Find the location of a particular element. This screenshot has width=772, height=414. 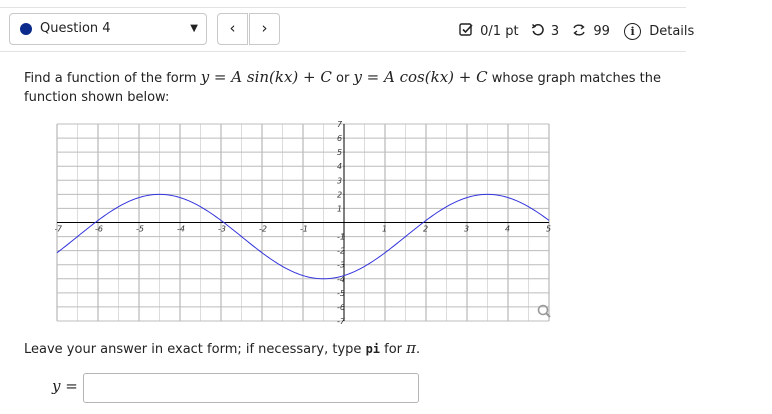

x-tick-label: 4 is located at coordinates (507, 229).